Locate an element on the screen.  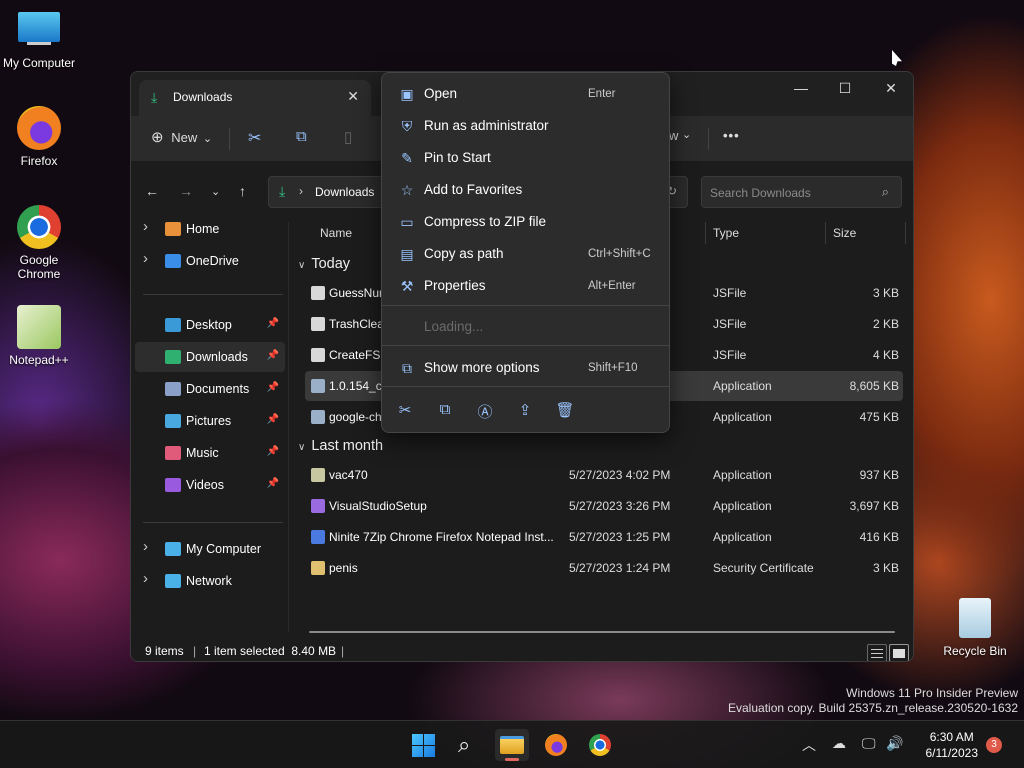
onedrive-offline-icon: ☁ is located at coordinates (839, 743).